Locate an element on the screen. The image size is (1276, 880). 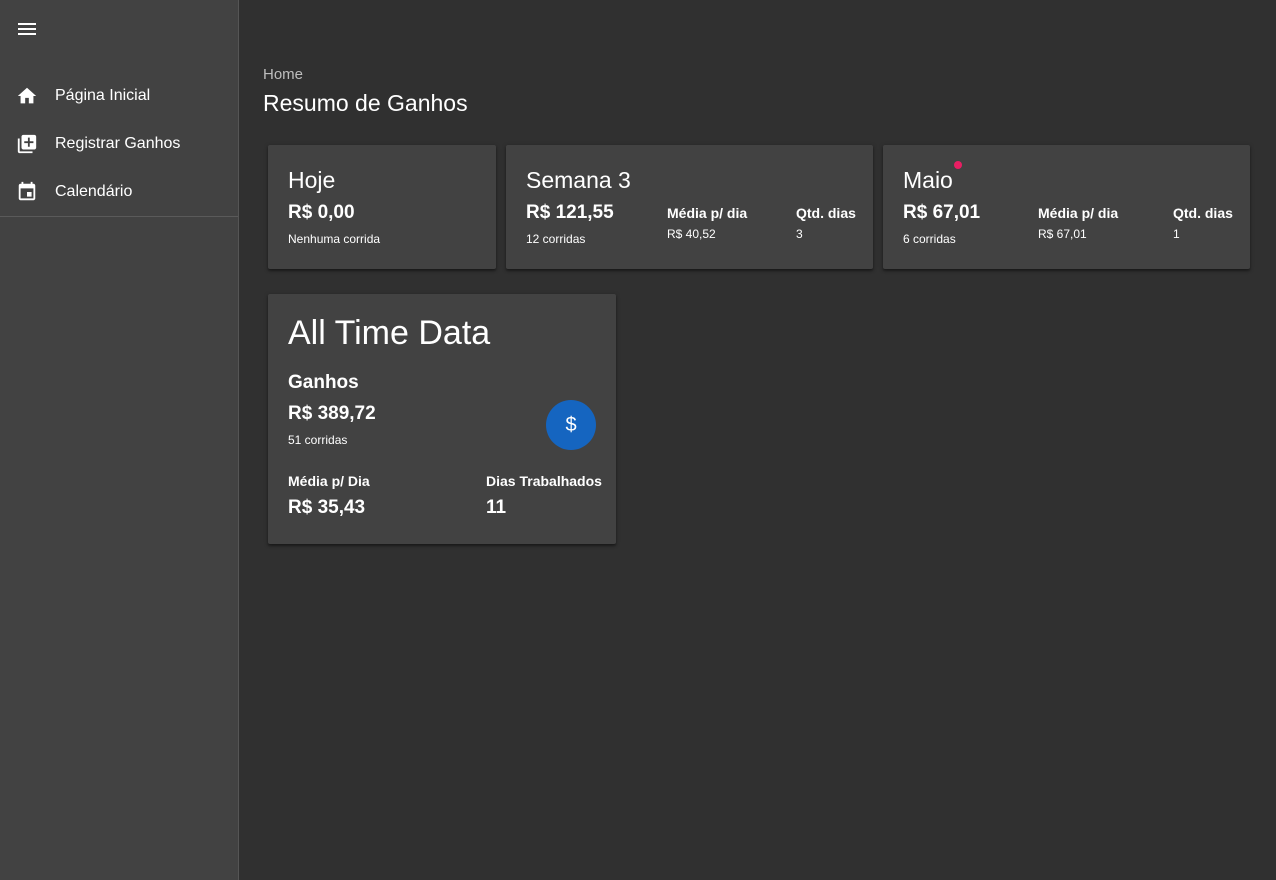
avg-per-day-label: Média p/ Dia is located at coordinates (329, 481).